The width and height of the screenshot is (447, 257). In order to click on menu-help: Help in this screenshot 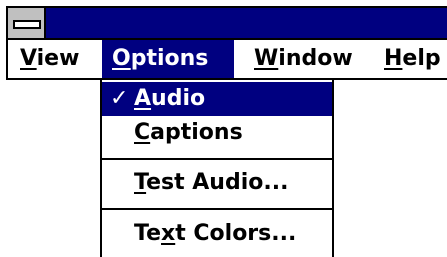, I will do `click(410, 59)`.